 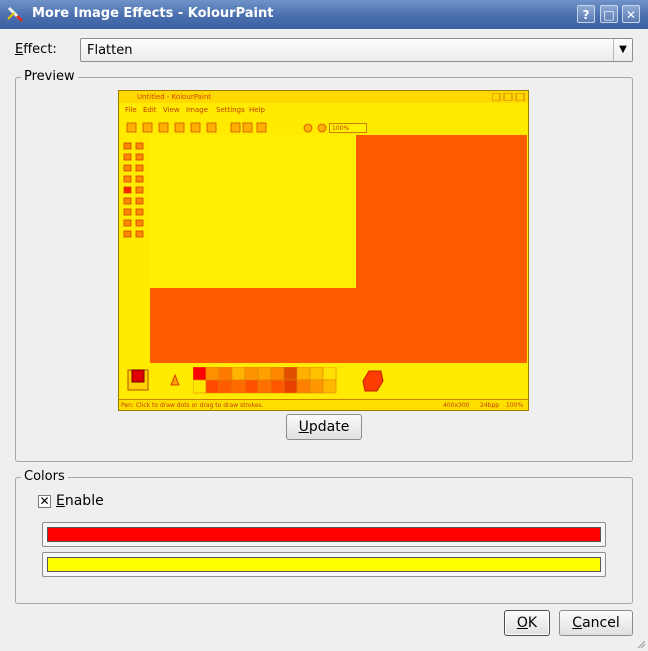 I want to click on update-button: Update, so click(x=324, y=427).